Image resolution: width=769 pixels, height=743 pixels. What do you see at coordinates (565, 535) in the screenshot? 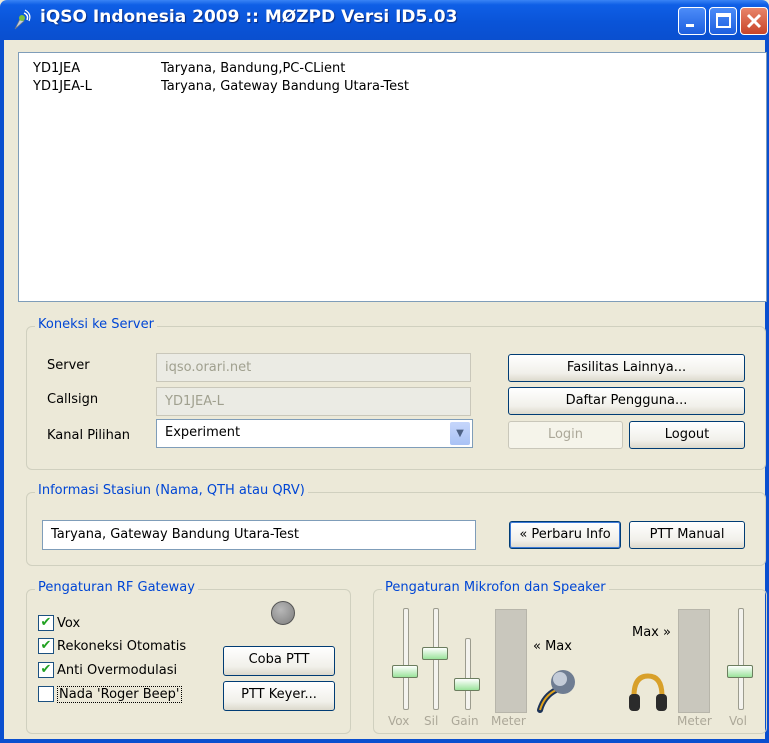
I see `perbaru-info-button: « Perbaru Info` at bounding box center [565, 535].